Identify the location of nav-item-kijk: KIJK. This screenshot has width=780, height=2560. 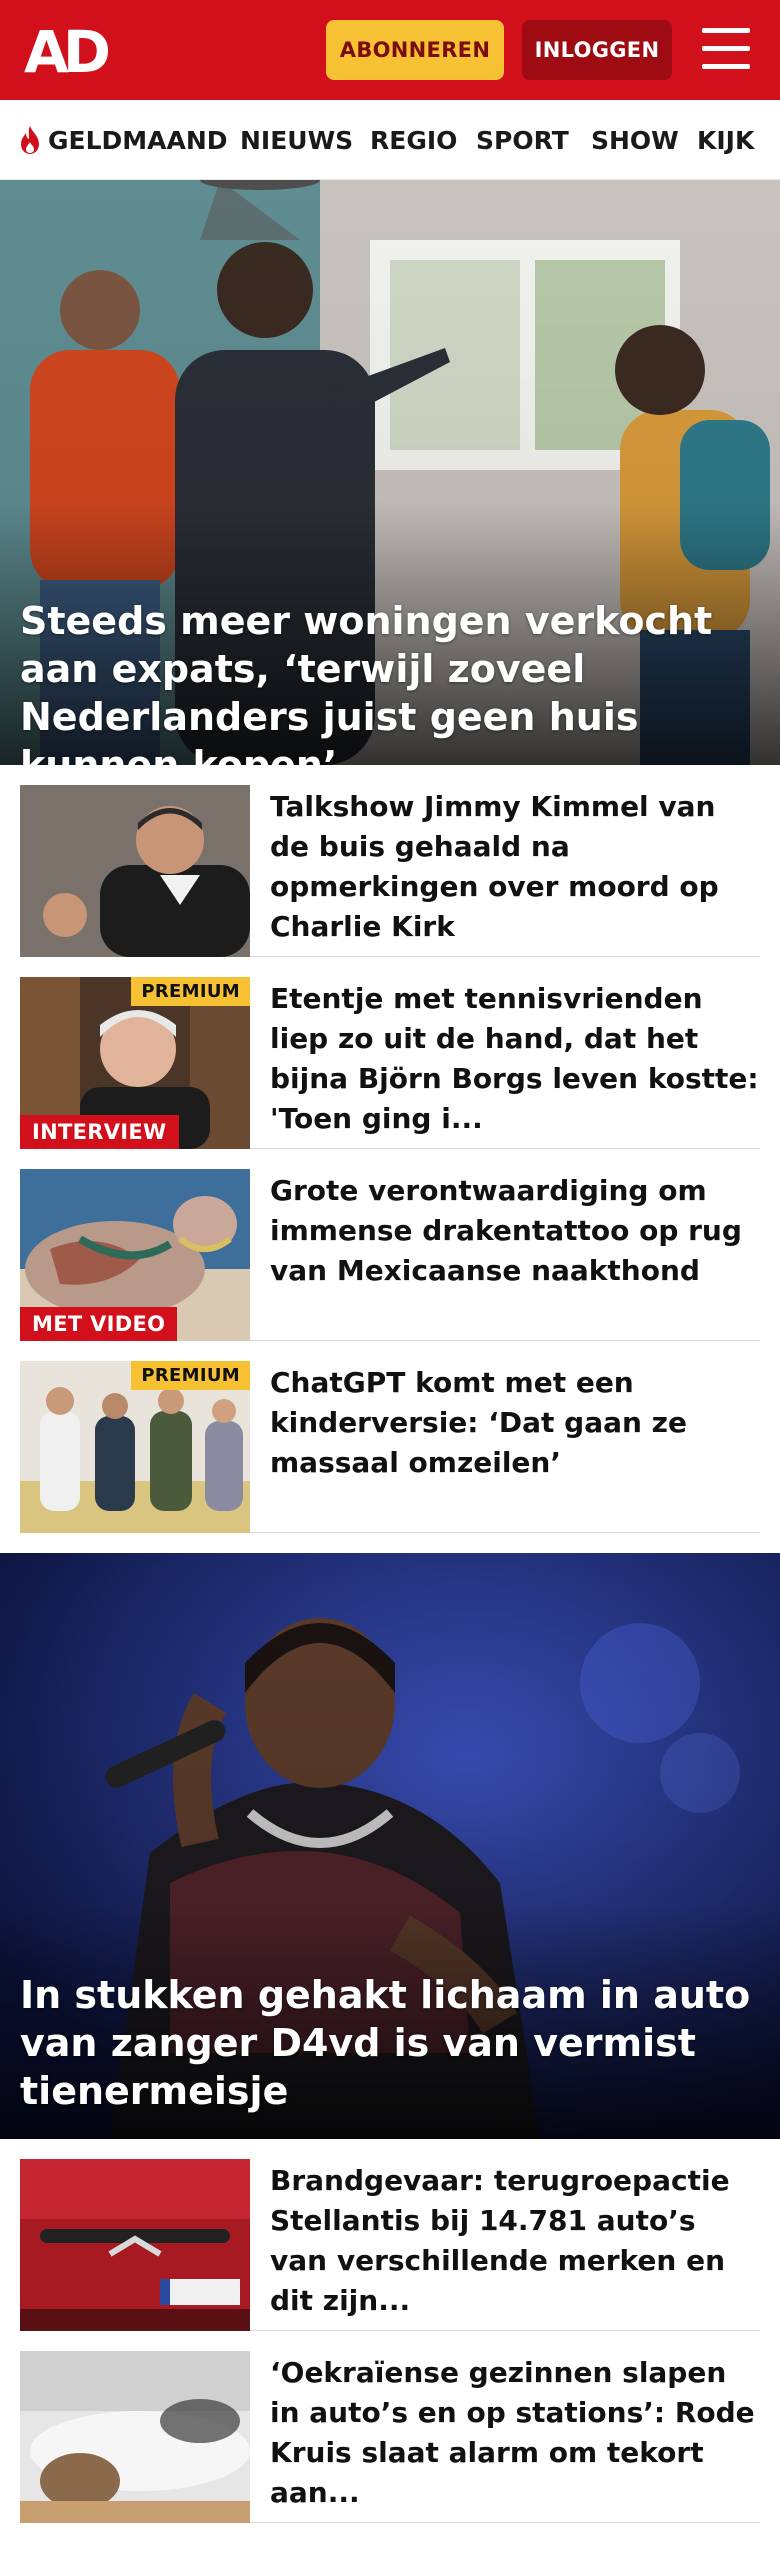
(726, 139).